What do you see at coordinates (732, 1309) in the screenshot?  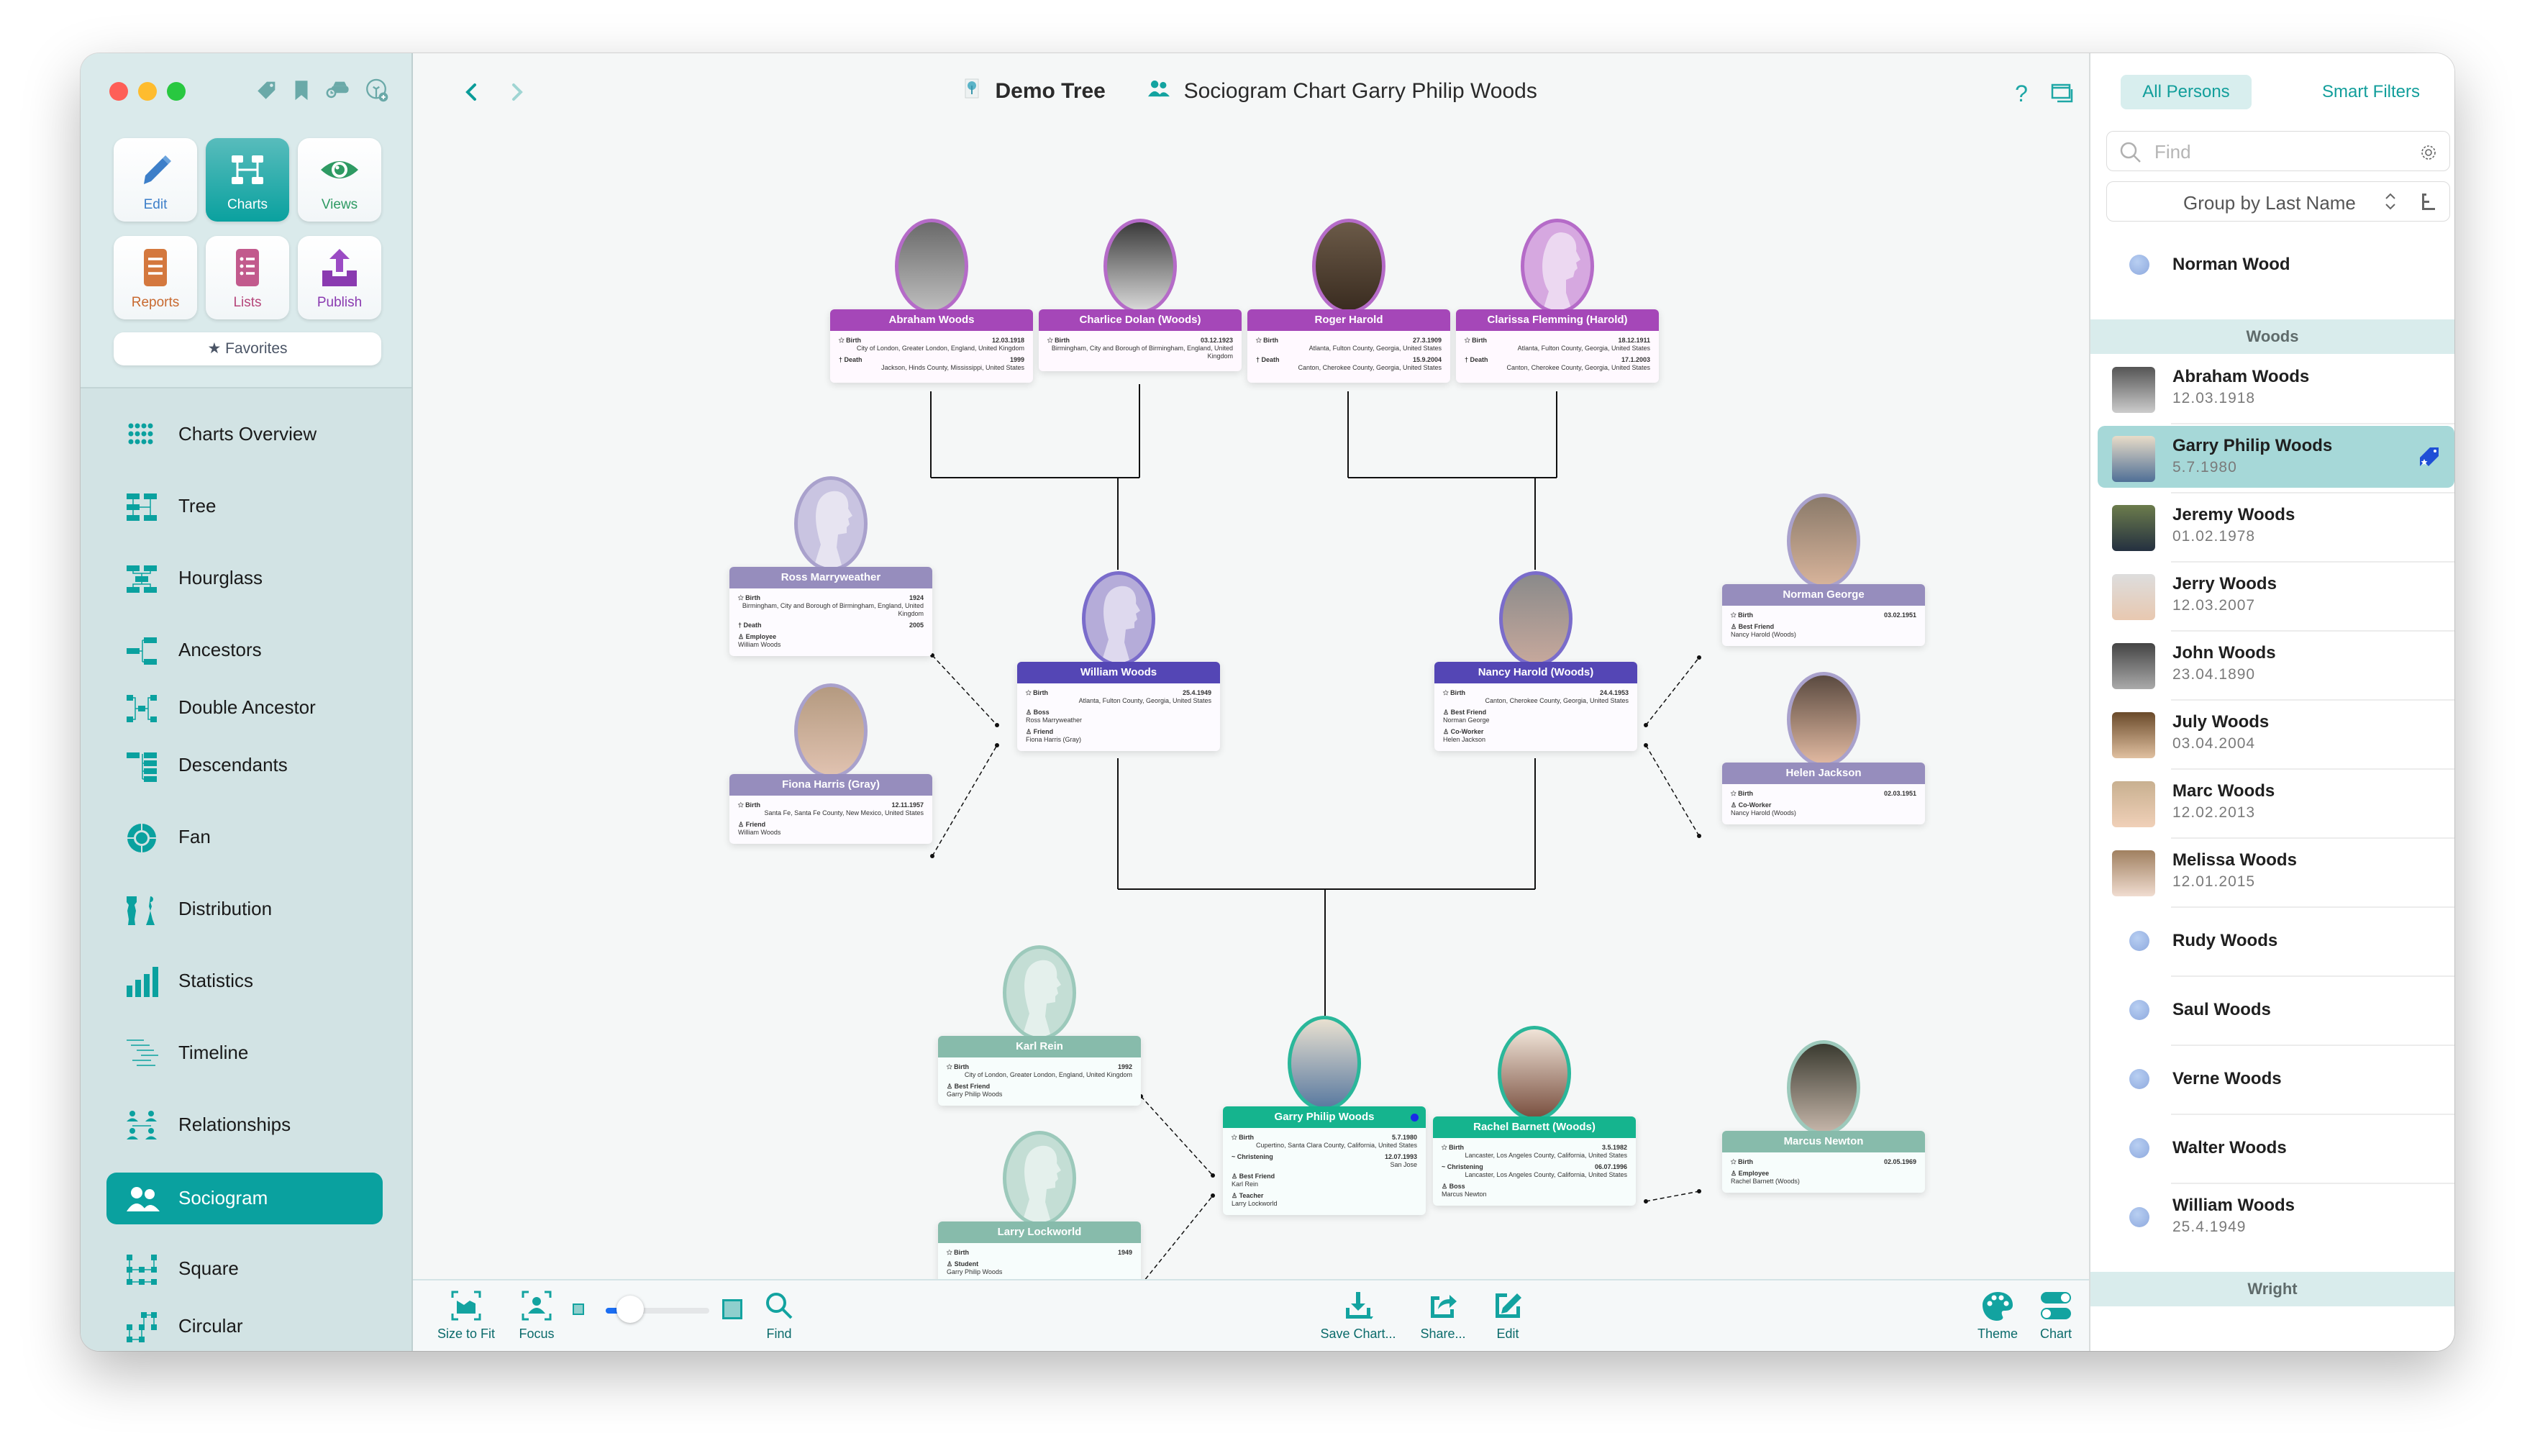 I see `zoom-in-icon` at bounding box center [732, 1309].